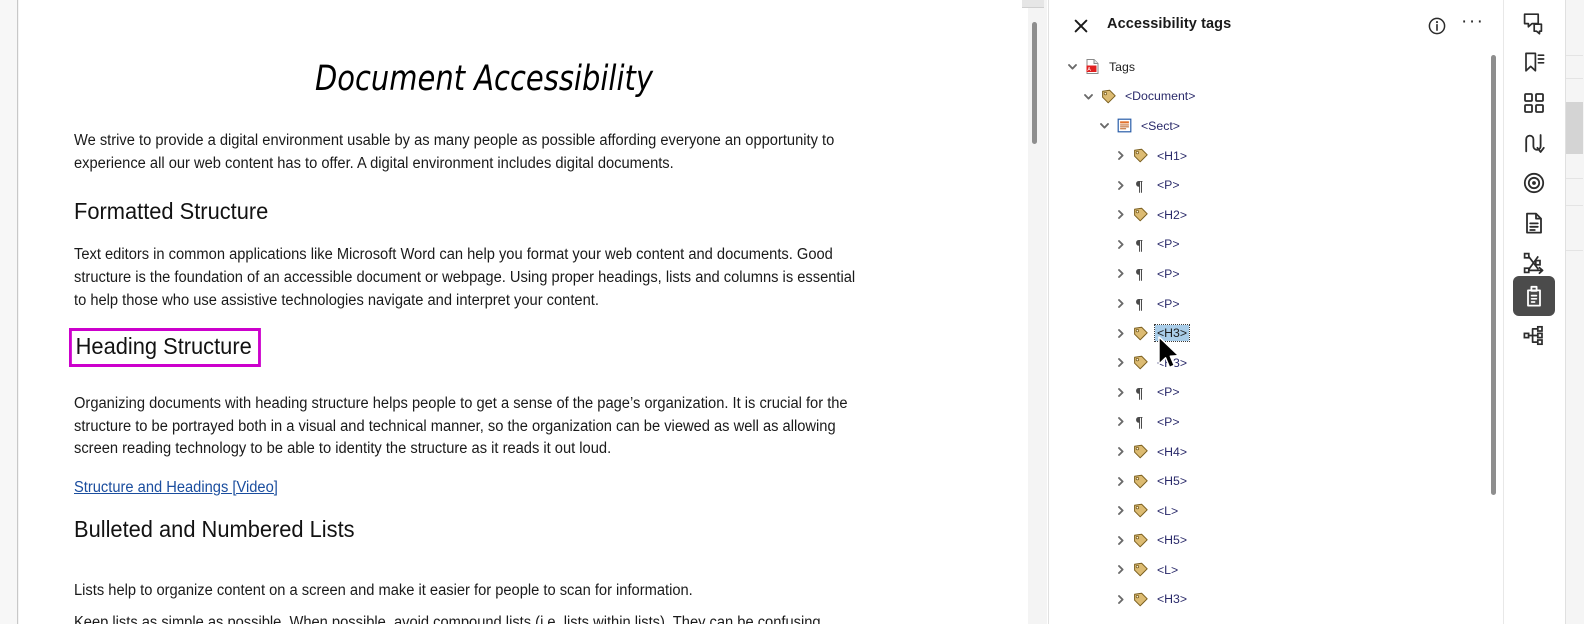  What do you see at coordinates (1574, 312) in the screenshot?
I see `window-scrollbar` at bounding box center [1574, 312].